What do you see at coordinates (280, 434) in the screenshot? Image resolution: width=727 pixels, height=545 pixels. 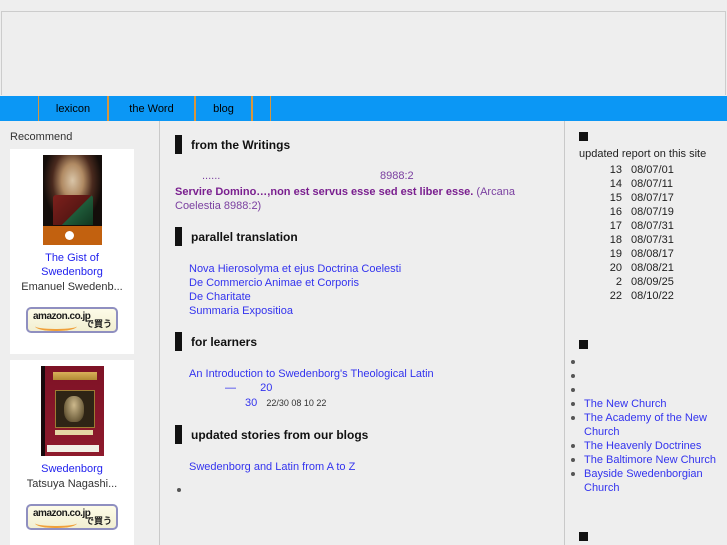 I see `section-heading-blogs-label: updated stories from our blogs` at bounding box center [280, 434].